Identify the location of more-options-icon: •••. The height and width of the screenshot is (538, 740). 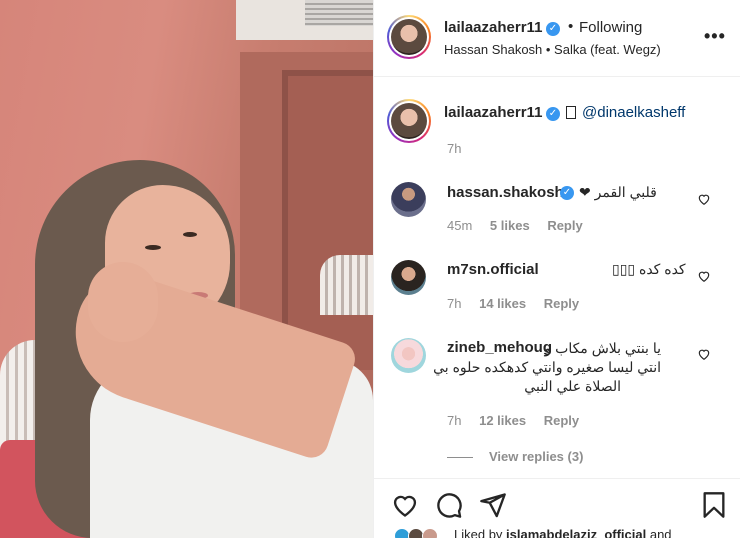
(715, 36).